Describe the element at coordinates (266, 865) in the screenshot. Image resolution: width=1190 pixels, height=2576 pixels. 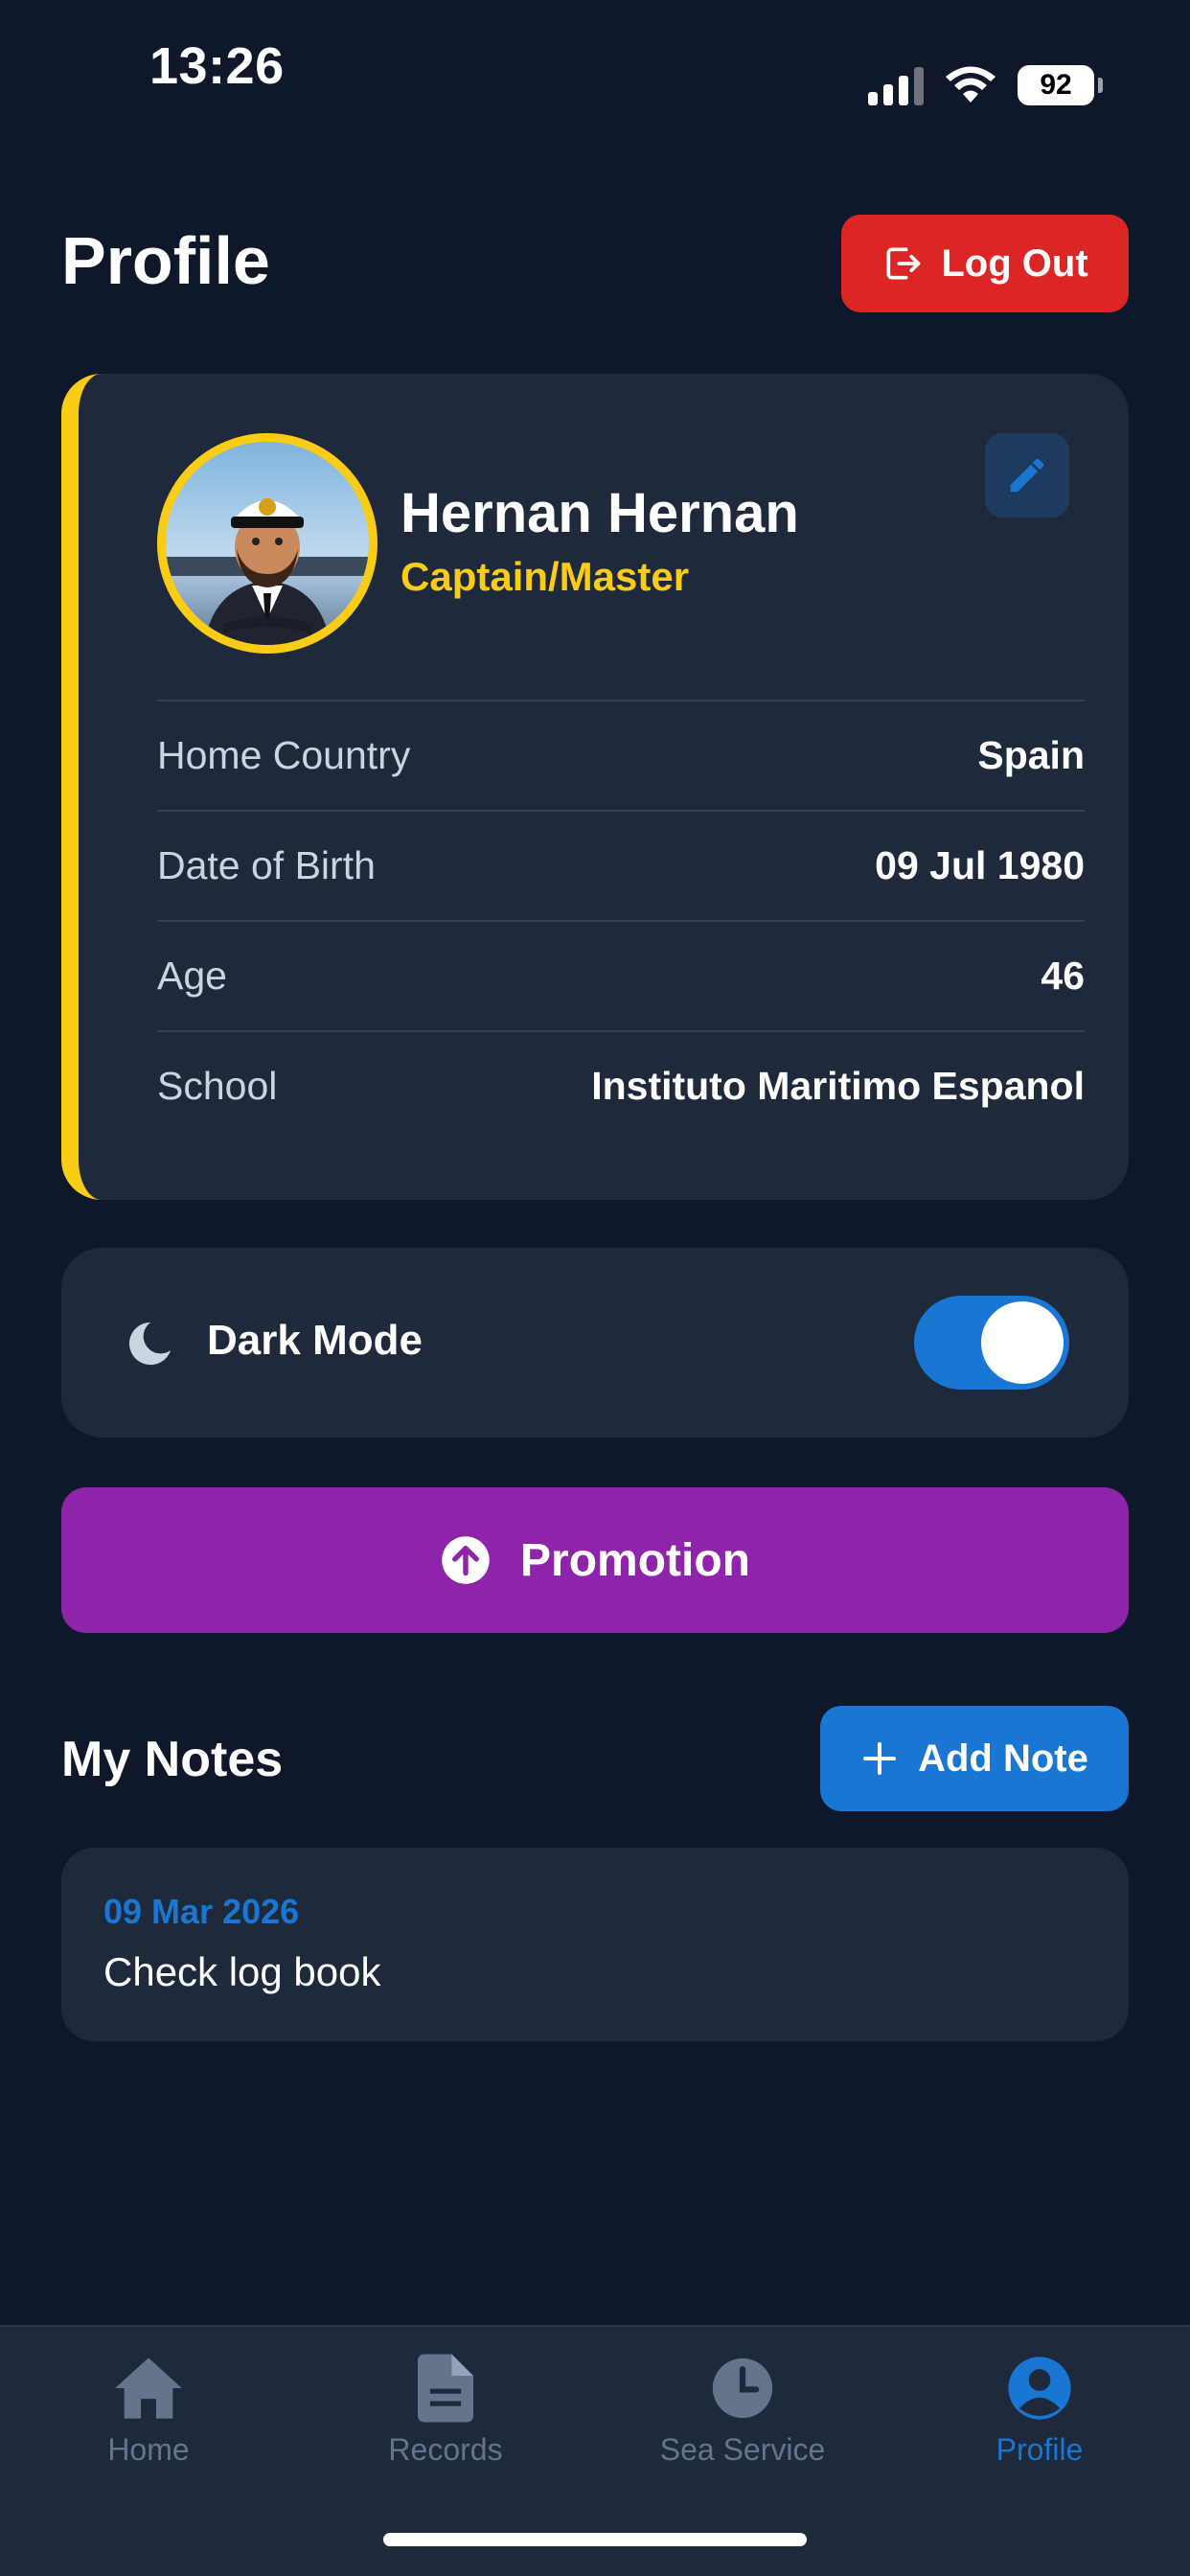
I see `detail-label: Date of Birth` at that location.